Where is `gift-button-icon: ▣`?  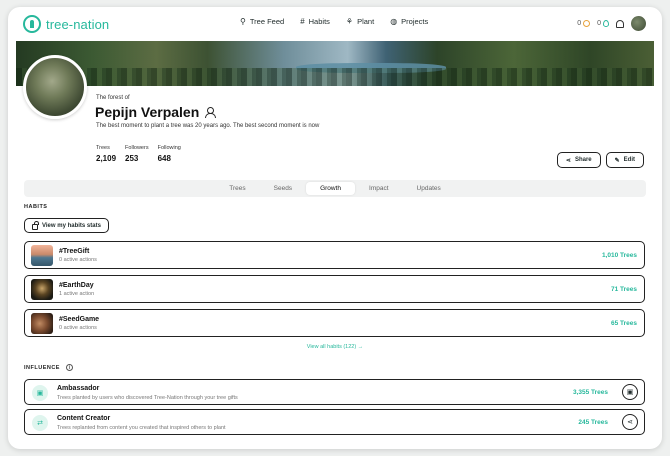 gift-button-icon: ▣ is located at coordinates (630, 392).